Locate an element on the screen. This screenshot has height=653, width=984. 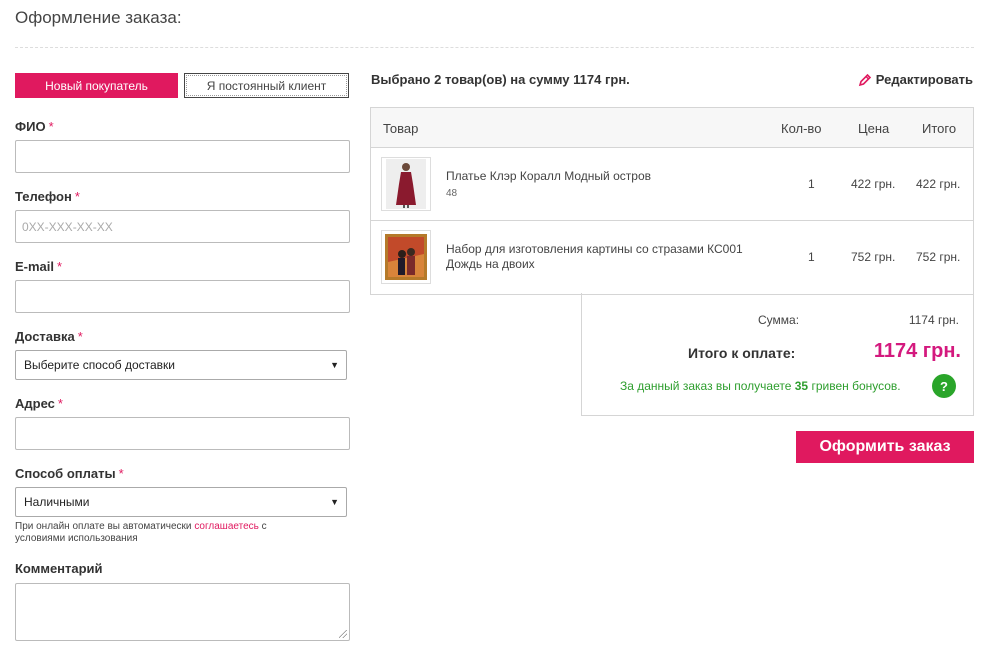
email-field is located at coordinates (182, 296).